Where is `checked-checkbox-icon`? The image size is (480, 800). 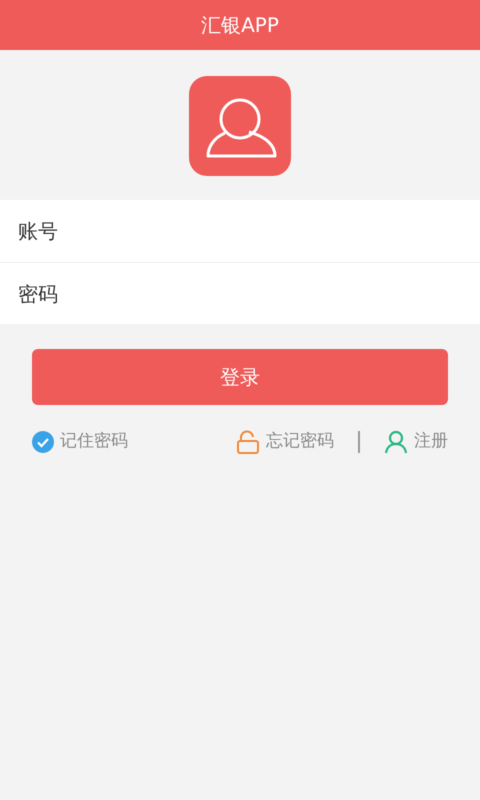 checked-checkbox-icon is located at coordinates (43, 441).